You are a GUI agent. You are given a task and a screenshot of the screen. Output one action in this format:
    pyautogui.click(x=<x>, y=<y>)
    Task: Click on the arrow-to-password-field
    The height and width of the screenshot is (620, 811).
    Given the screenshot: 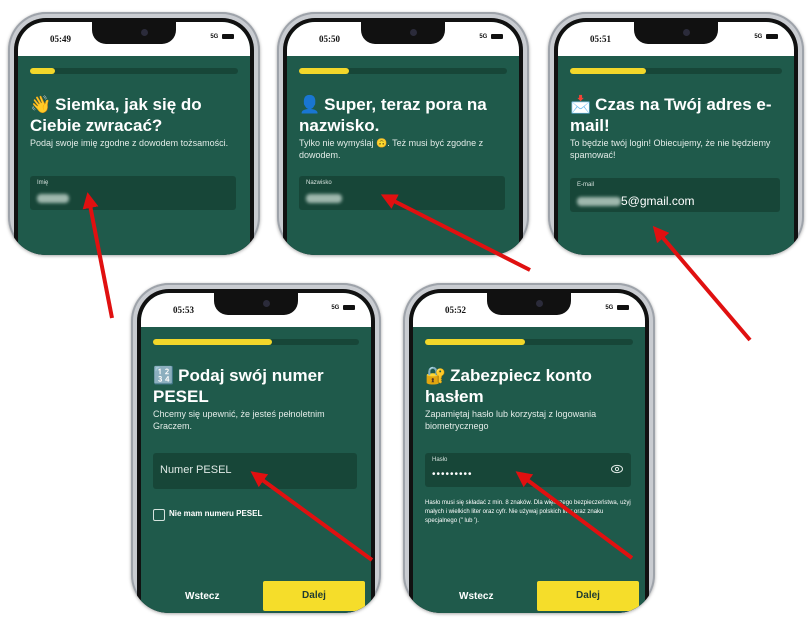 What is the action you would take?
    pyautogui.click(x=574, y=515)
    